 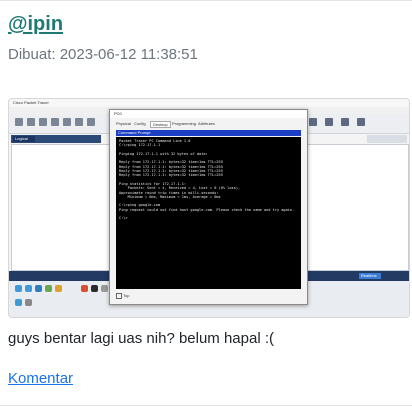 I want to click on undo-icon, so click(x=91, y=122).